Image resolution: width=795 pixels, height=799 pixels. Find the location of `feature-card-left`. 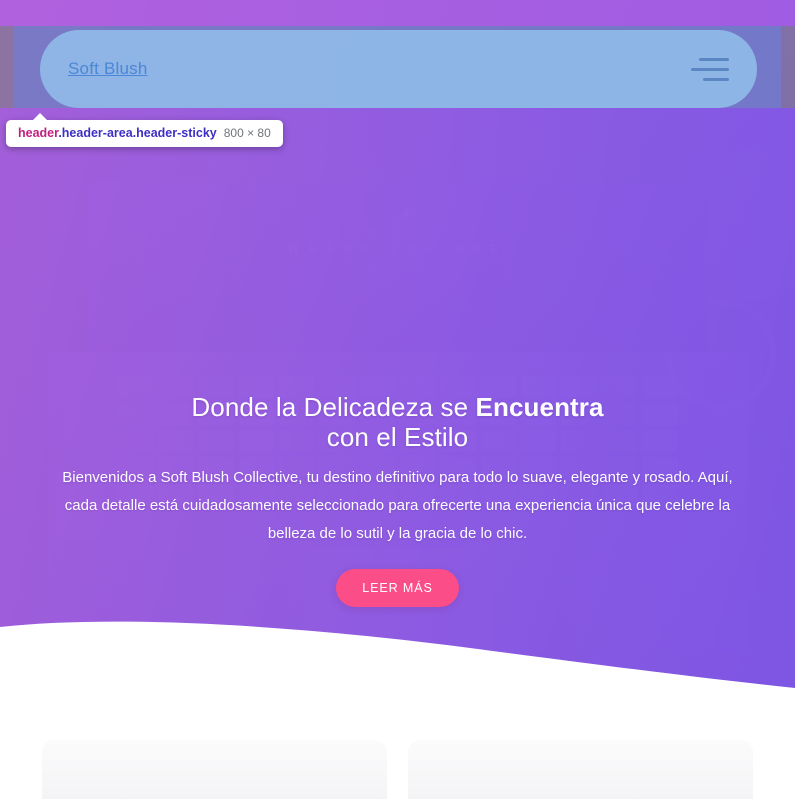

feature-card-left is located at coordinates (214, 769).